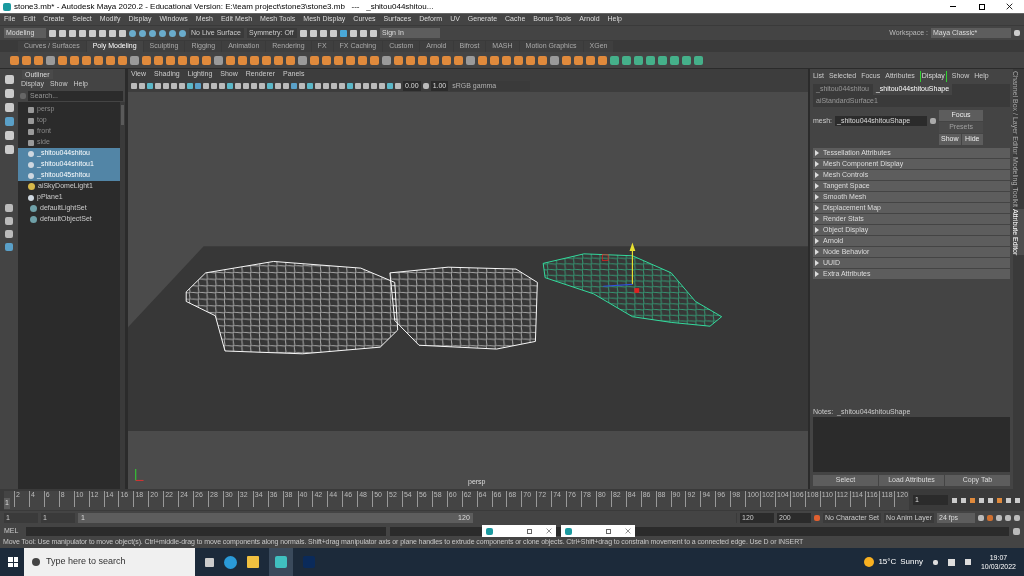 Image resolution: width=1024 pixels, height=576 pixels. Describe the element at coordinates (1009, 6) in the screenshot. I see `close-icon` at that location.